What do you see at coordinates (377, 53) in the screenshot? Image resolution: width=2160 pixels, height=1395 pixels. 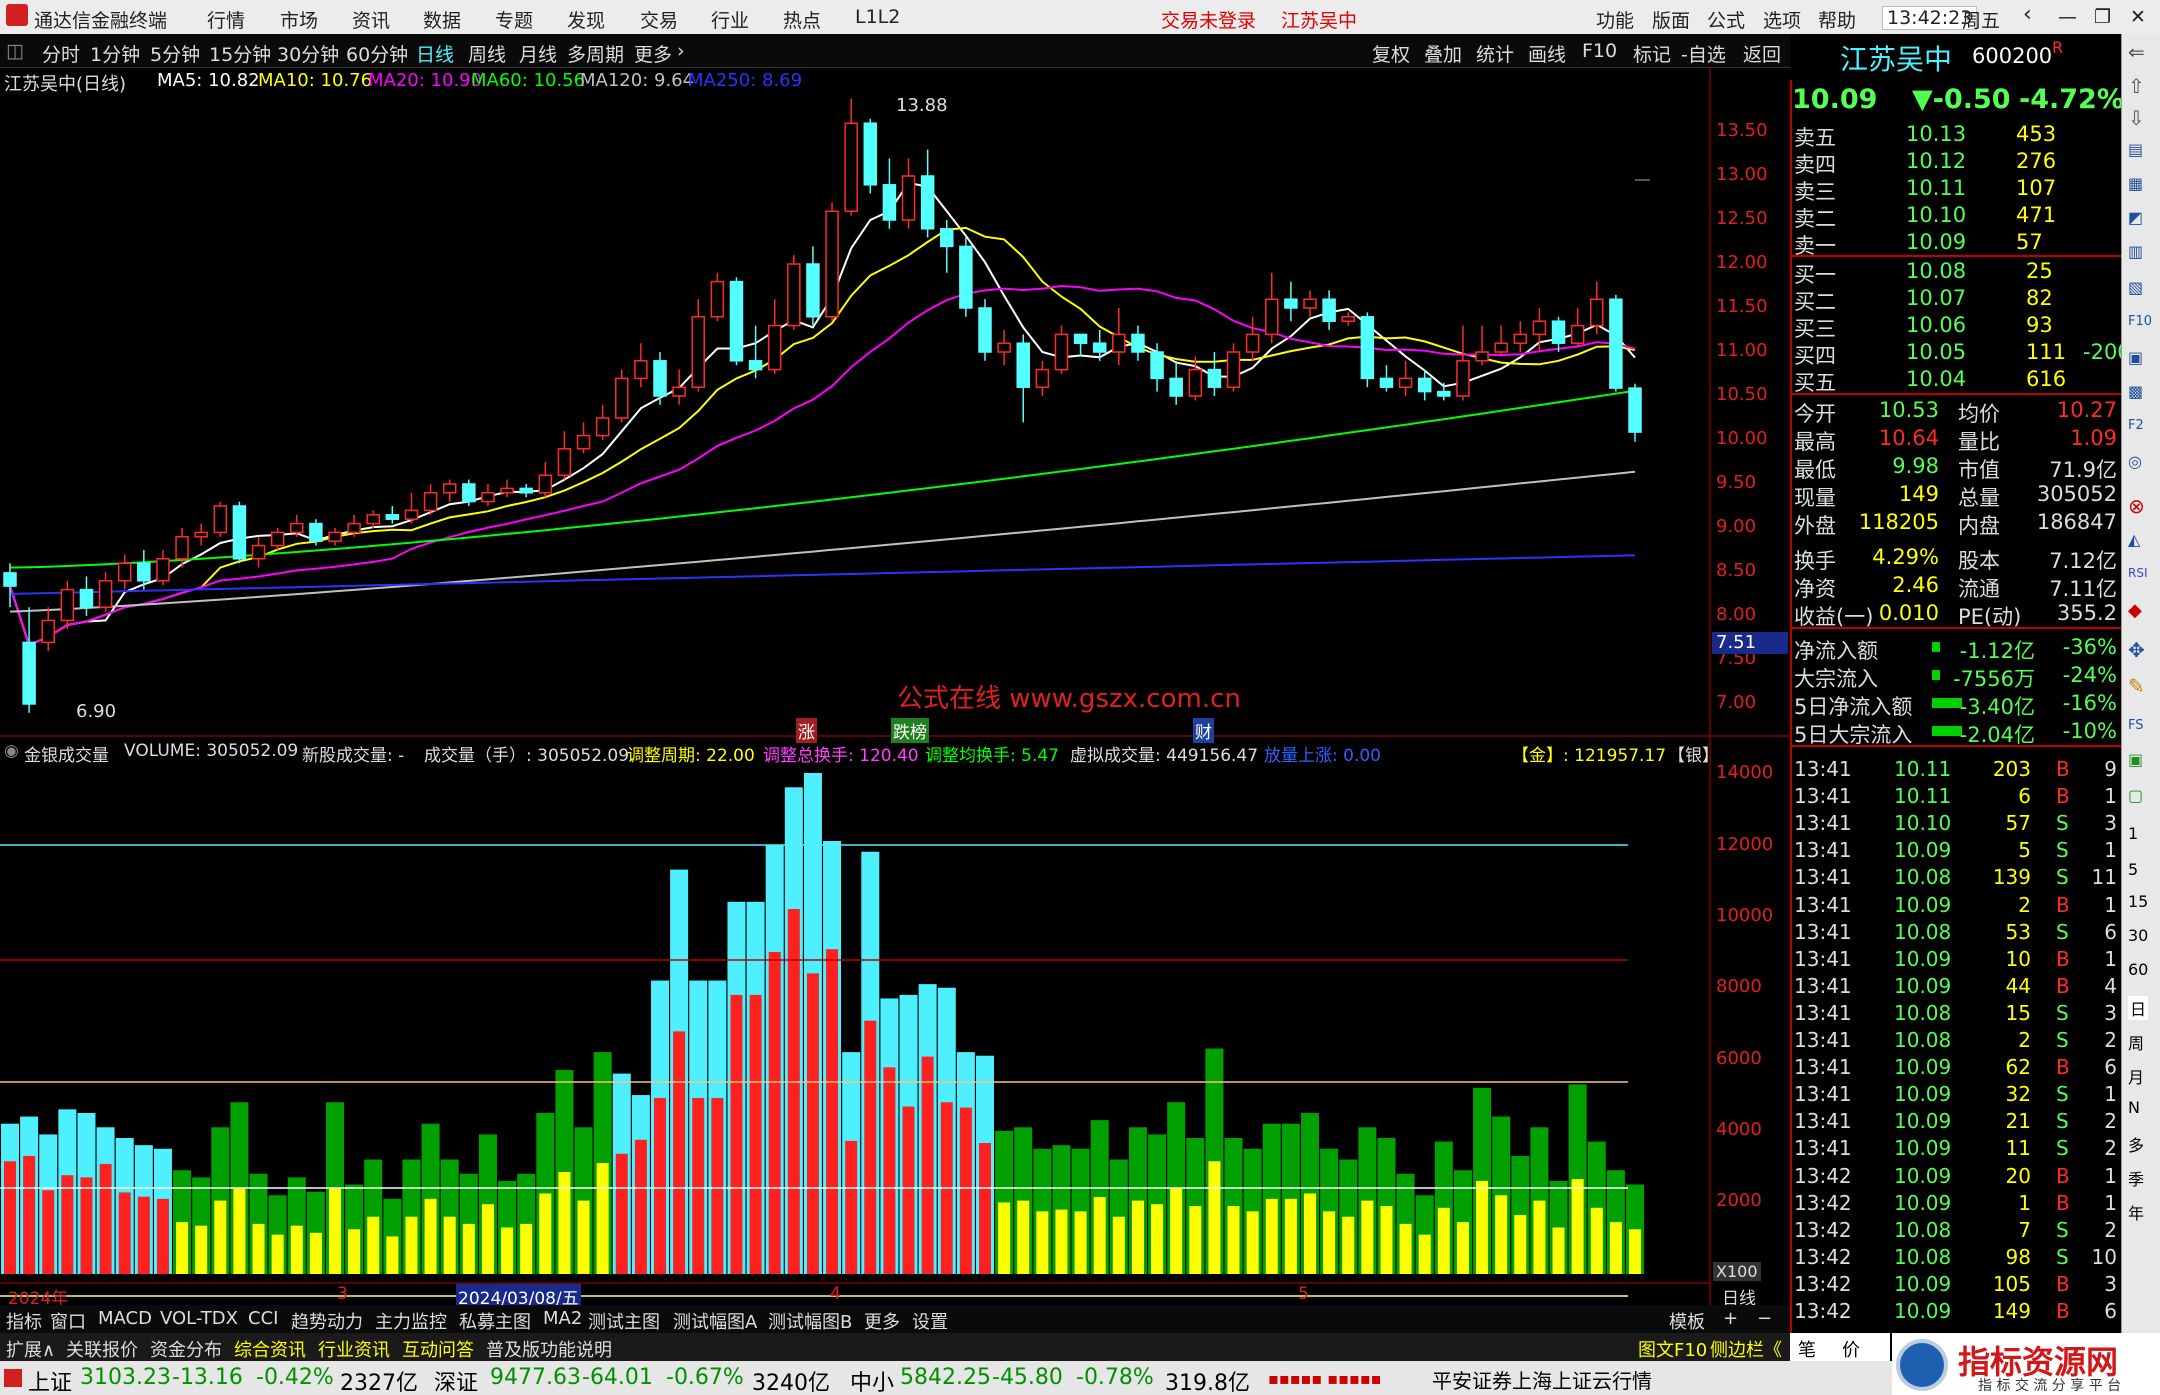 I see `period-60min: 60分钟` at bounding box center [377, 53].